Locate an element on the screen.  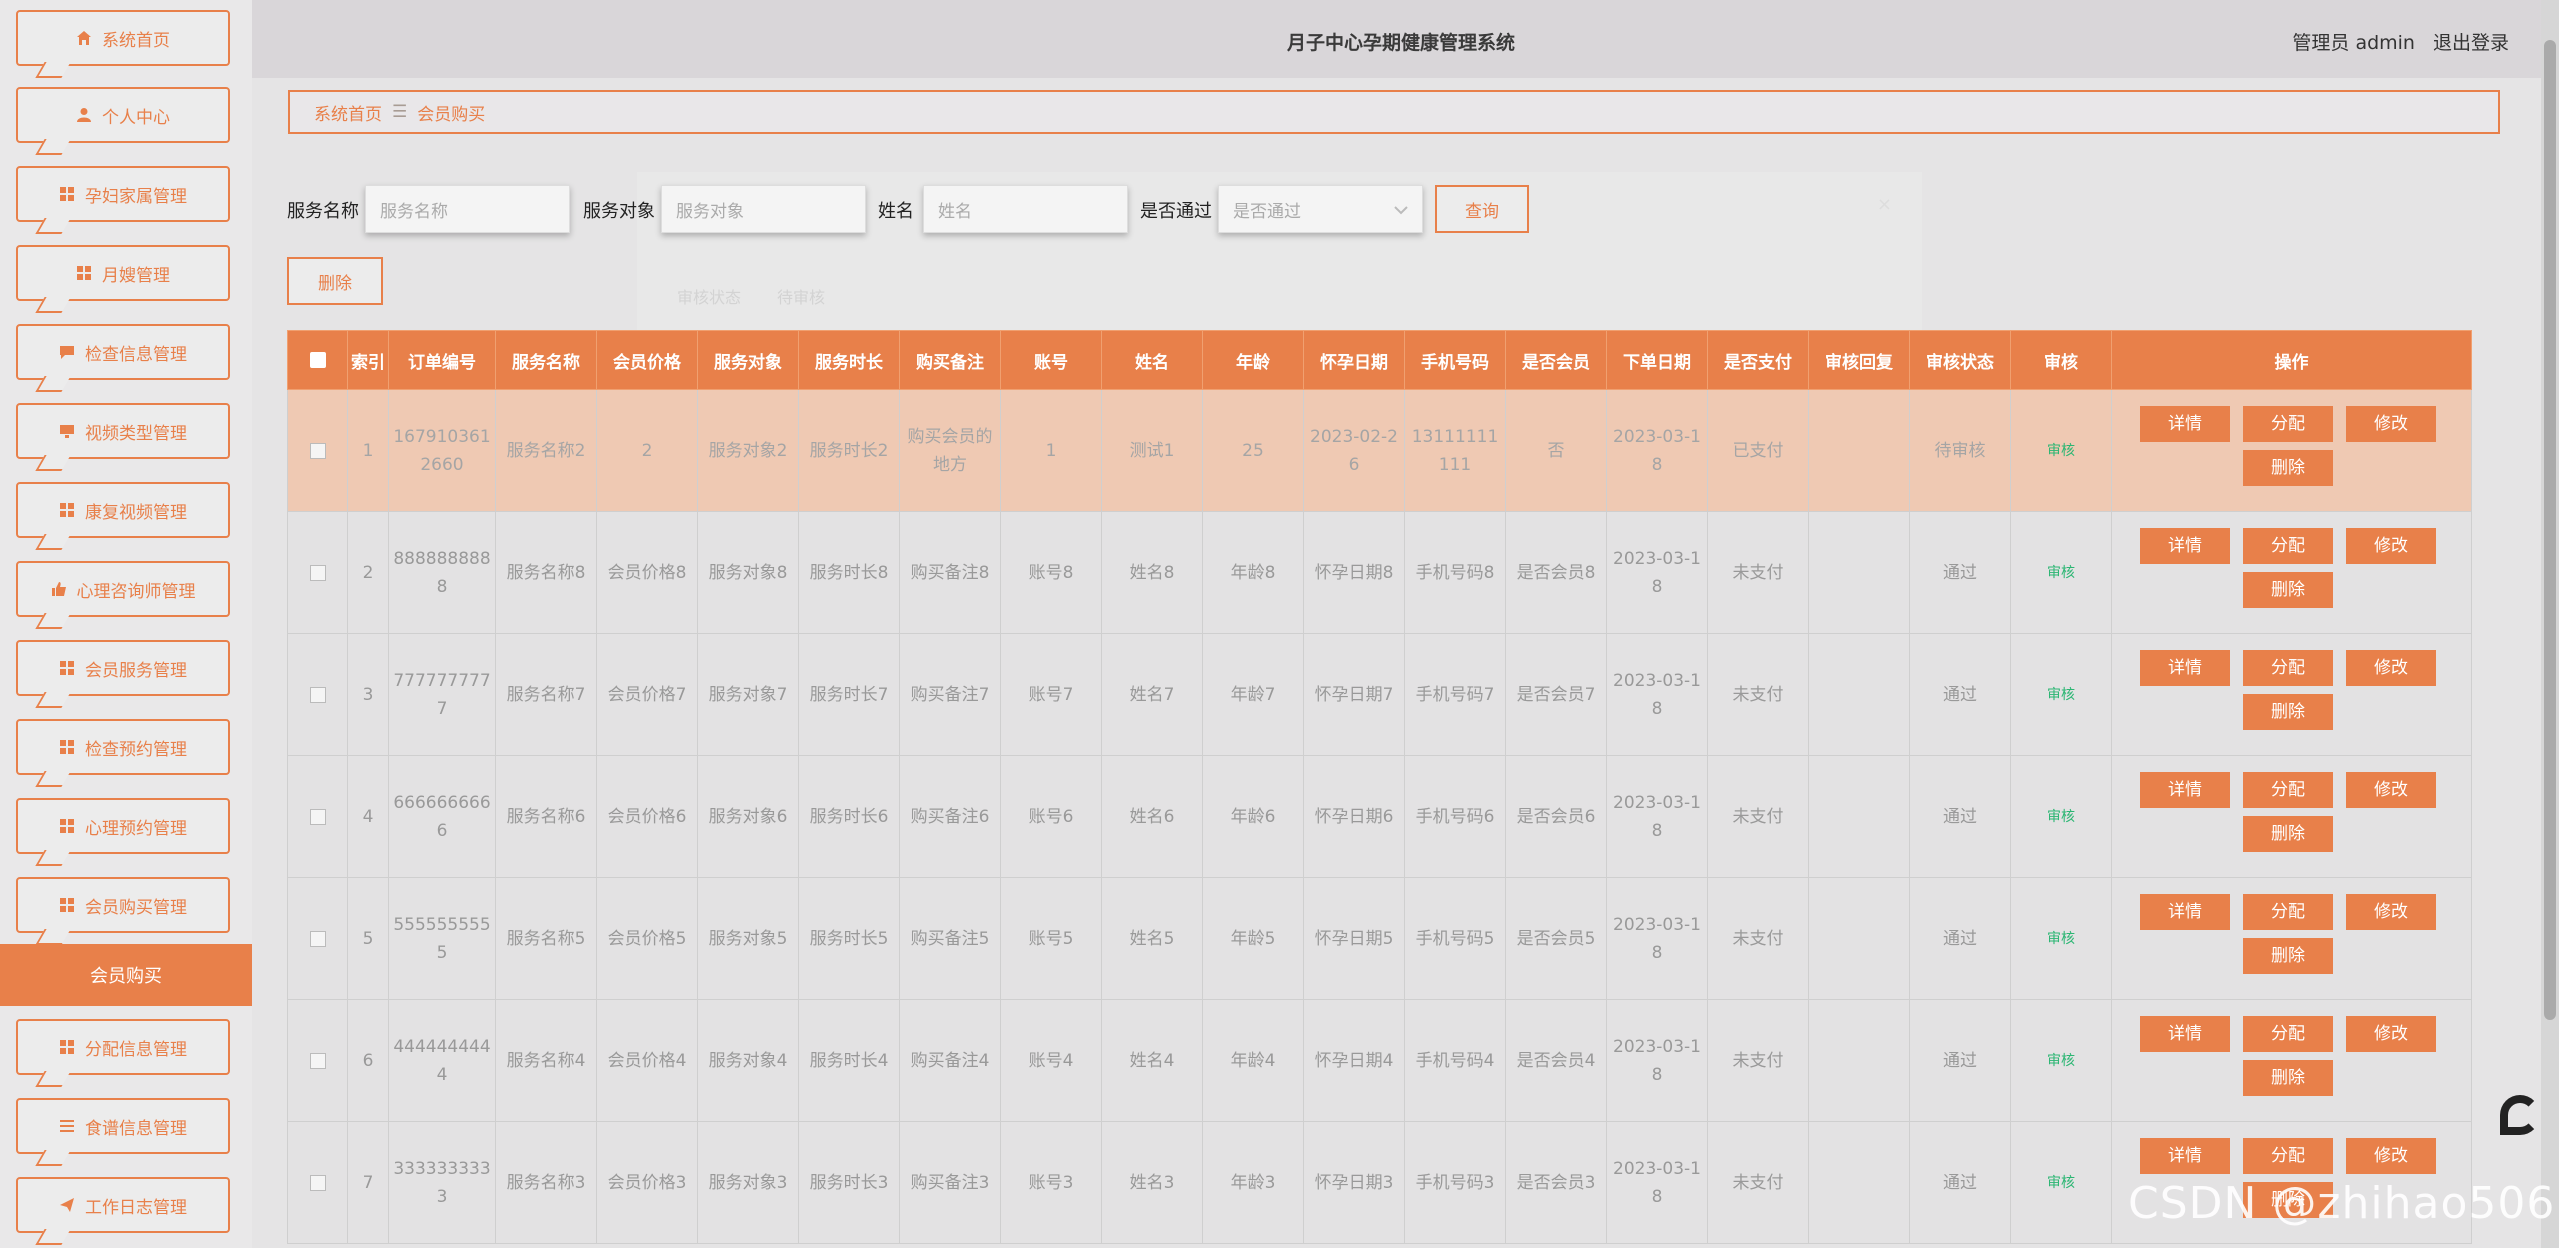
table-cell: 服务对象7 is located at coordinates (748, 694).